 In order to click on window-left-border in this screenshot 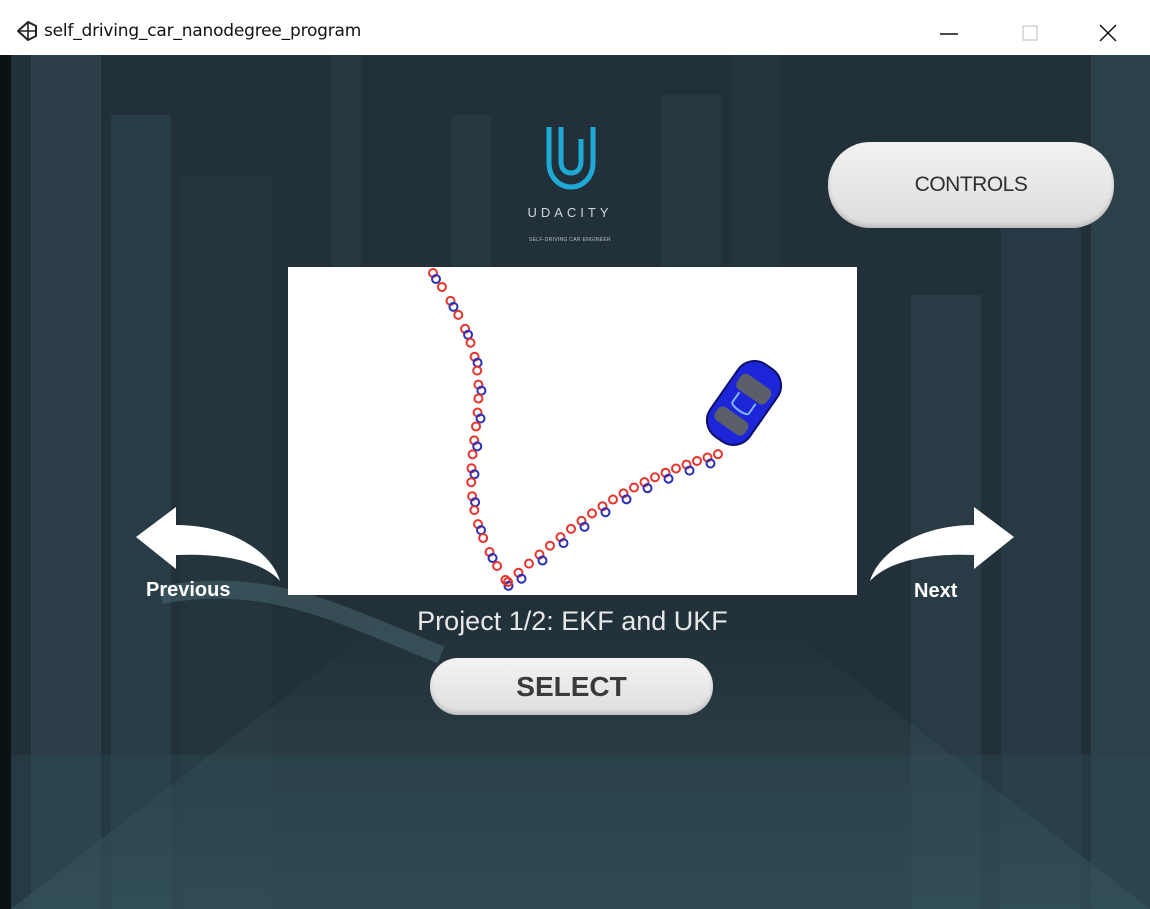, I will do `click(5, 482)`.